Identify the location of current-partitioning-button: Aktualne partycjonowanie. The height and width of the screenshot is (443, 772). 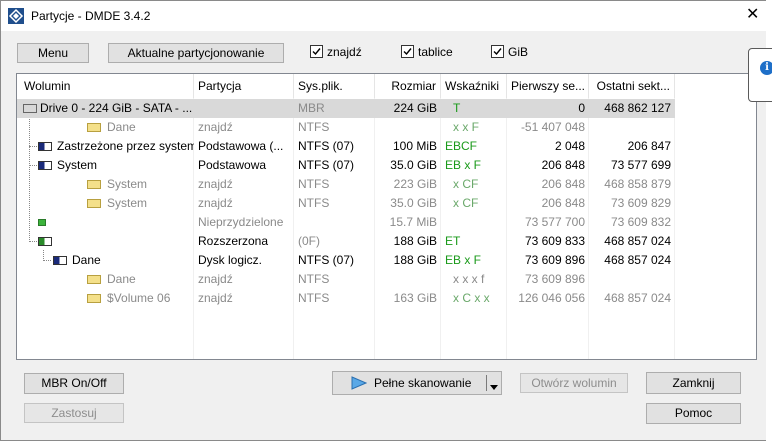
(196, 53).